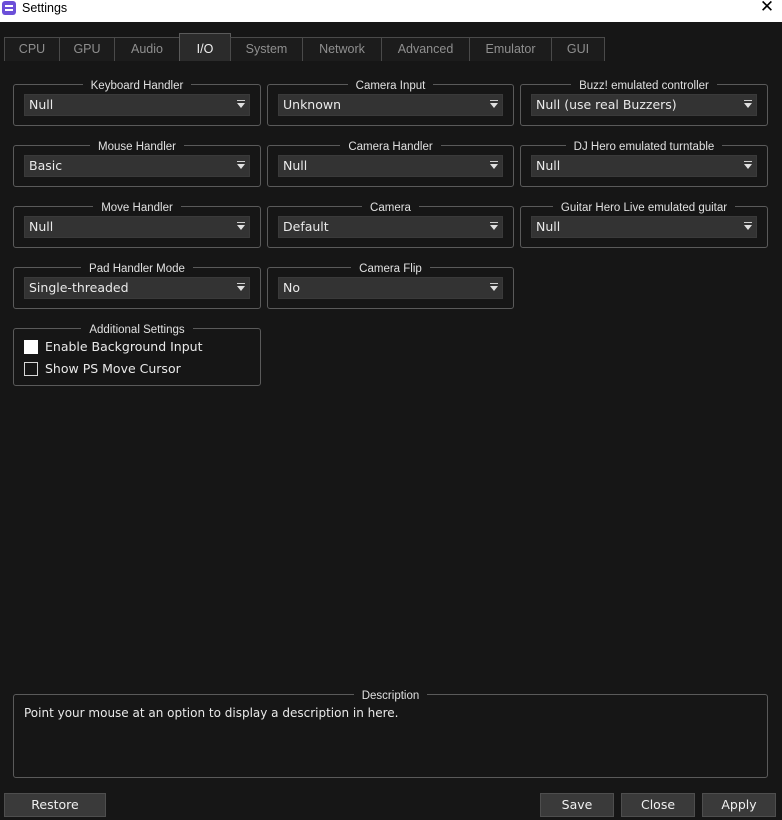 This screenshot has width=782, height=820. Describe the element at coordinates (55, 806) in the screenshot. I see `restore-defaults-button: Restore Defaults` at that location.